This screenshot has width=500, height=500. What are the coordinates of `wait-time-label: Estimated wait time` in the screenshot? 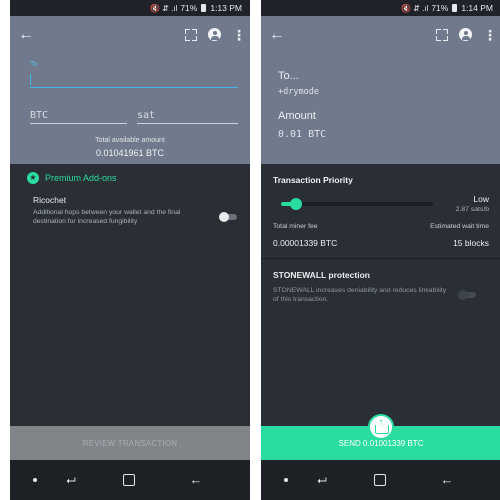 It's located at (459, 226).